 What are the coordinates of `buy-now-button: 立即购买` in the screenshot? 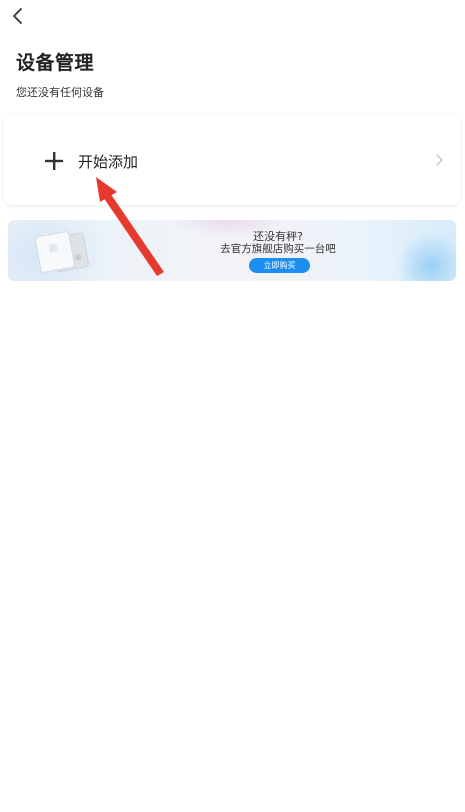 It's located at (279, 265).